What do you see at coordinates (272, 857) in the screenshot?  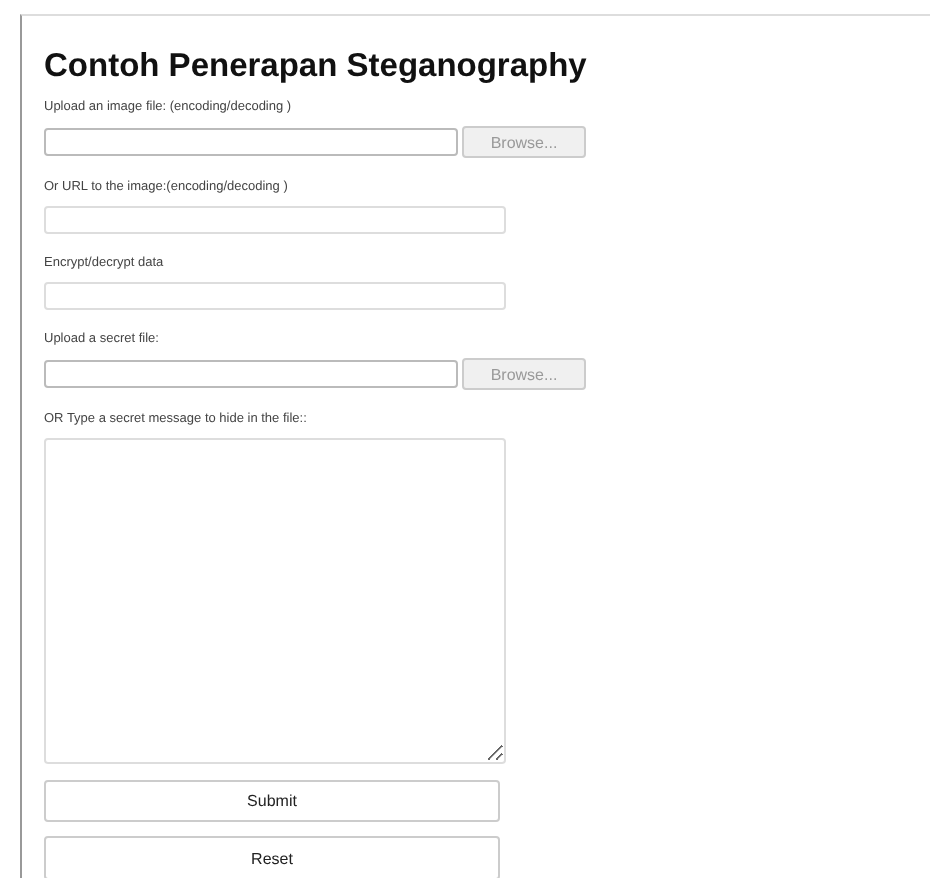 I see `form-button: Reset` at bounding box center [272, 857].